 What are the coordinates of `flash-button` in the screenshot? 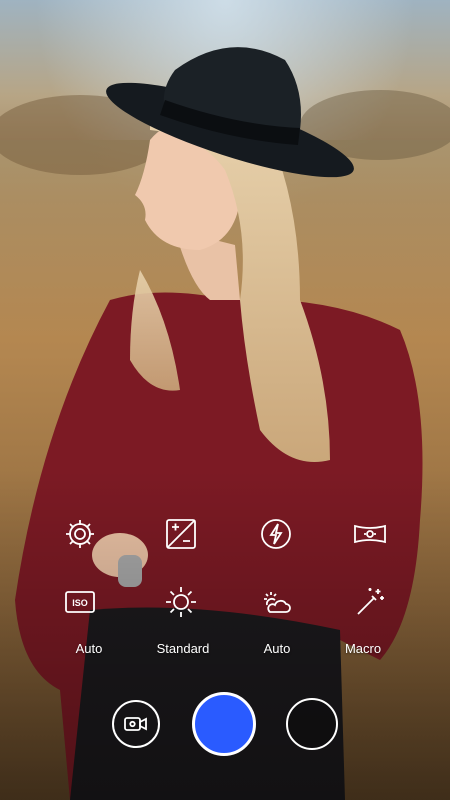 It's located at (276, 534).